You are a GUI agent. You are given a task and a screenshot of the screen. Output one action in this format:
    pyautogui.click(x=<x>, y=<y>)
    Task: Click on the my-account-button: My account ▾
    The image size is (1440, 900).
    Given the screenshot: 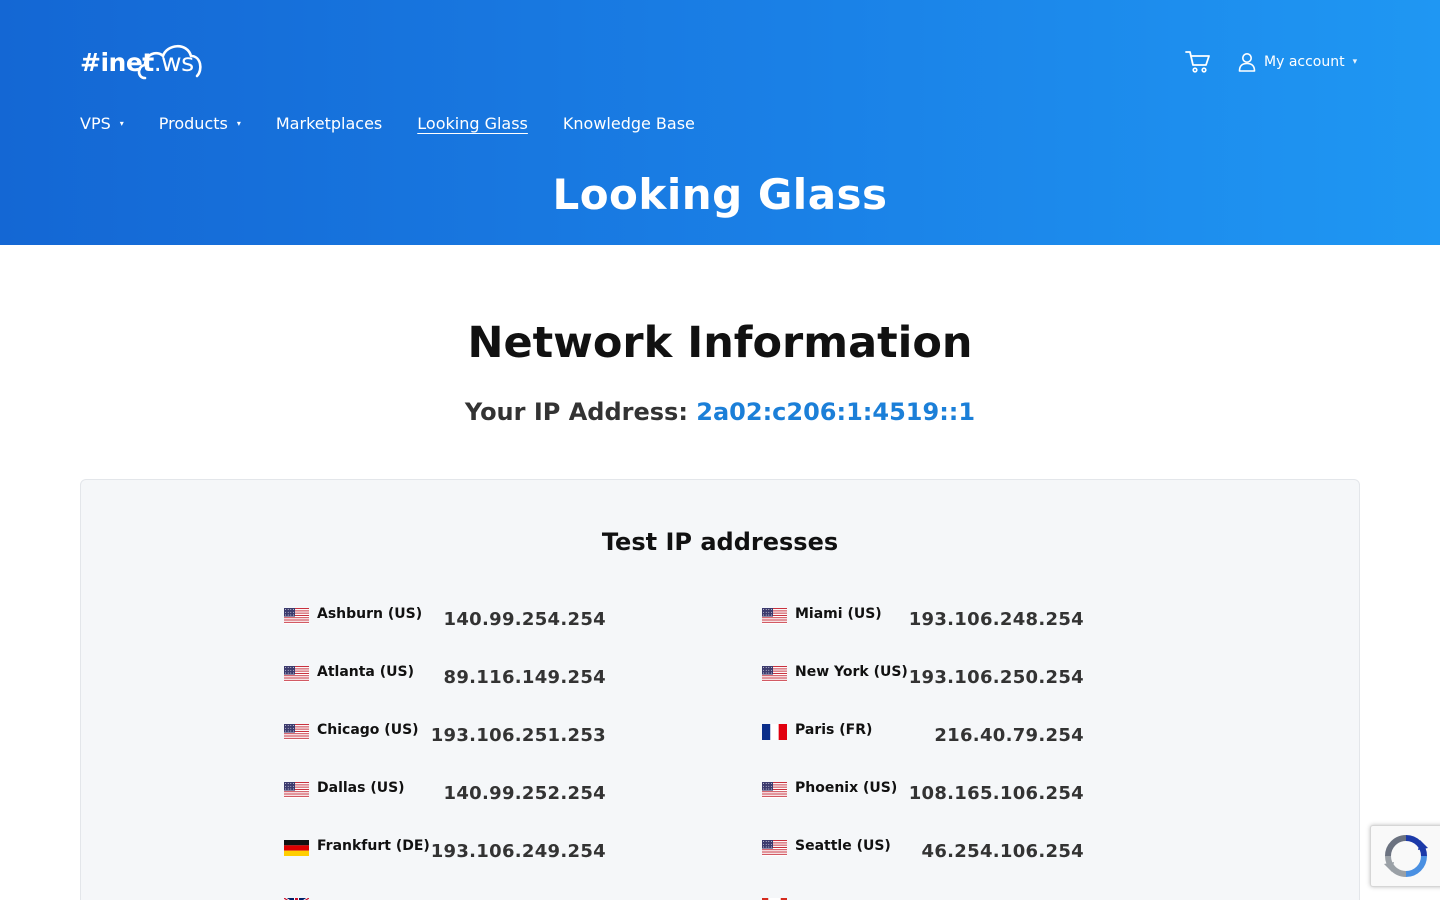 What is the action you would take?
    pyautogui.click(x=1297, y=62)
    